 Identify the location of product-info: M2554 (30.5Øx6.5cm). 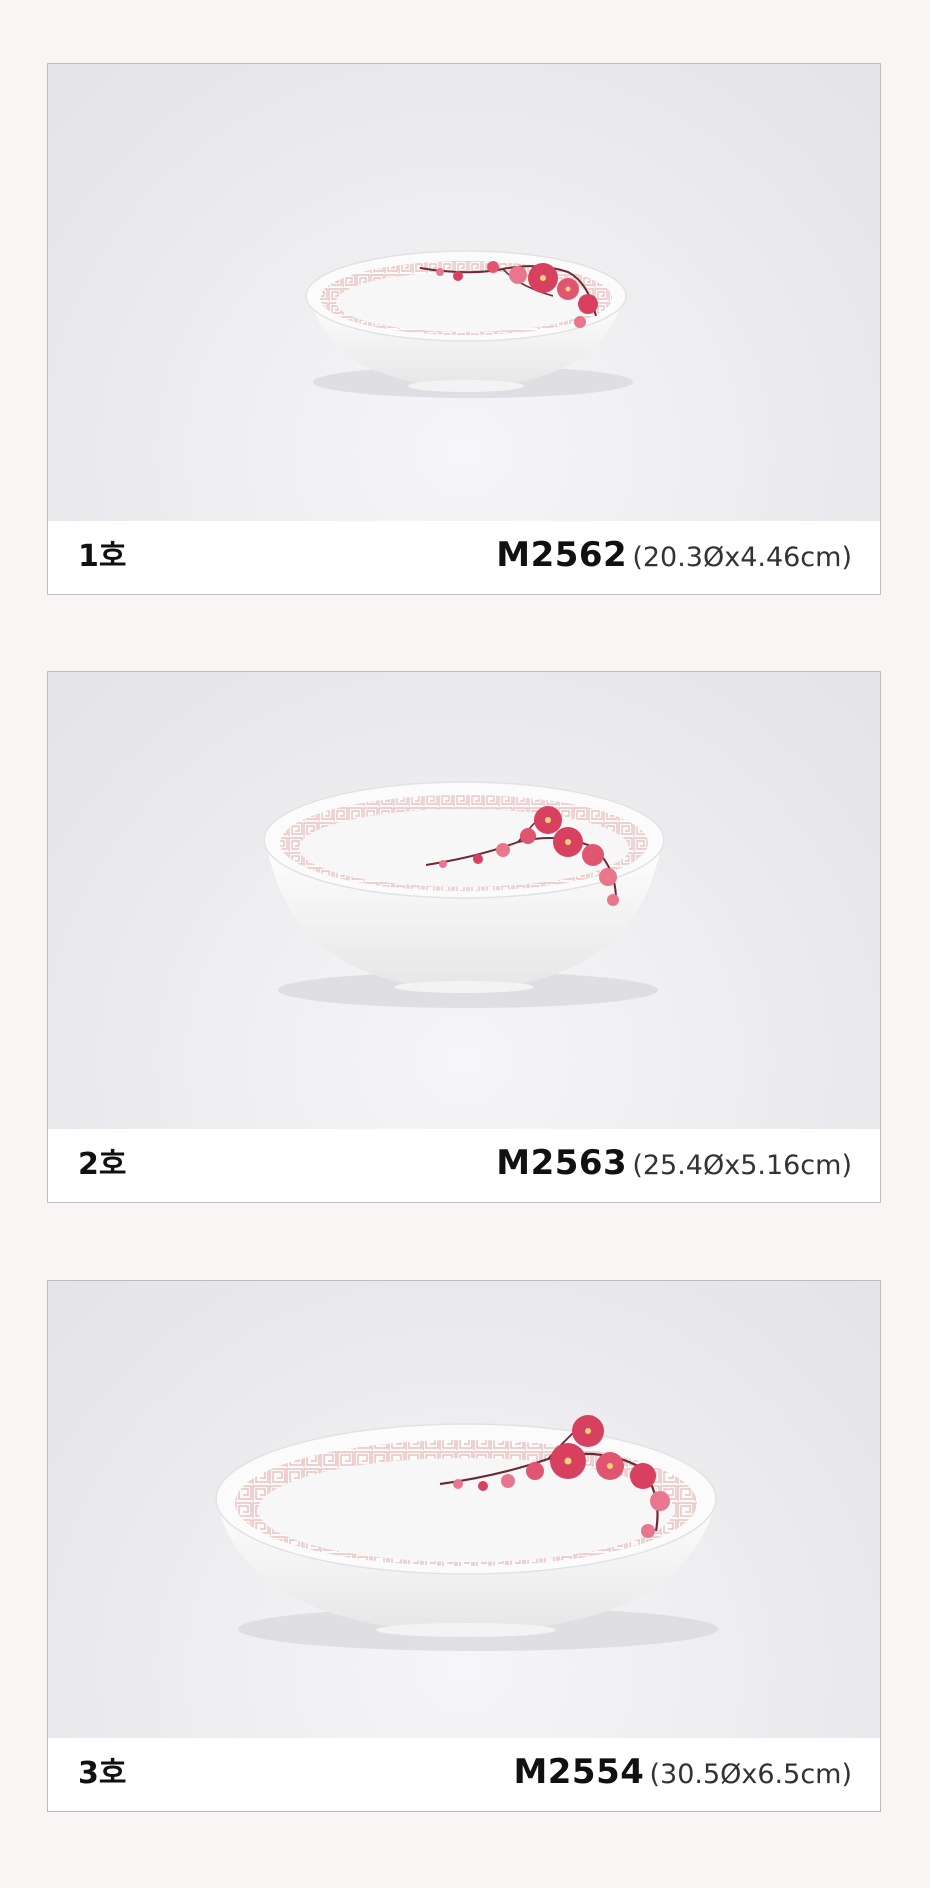
(682, 1775).